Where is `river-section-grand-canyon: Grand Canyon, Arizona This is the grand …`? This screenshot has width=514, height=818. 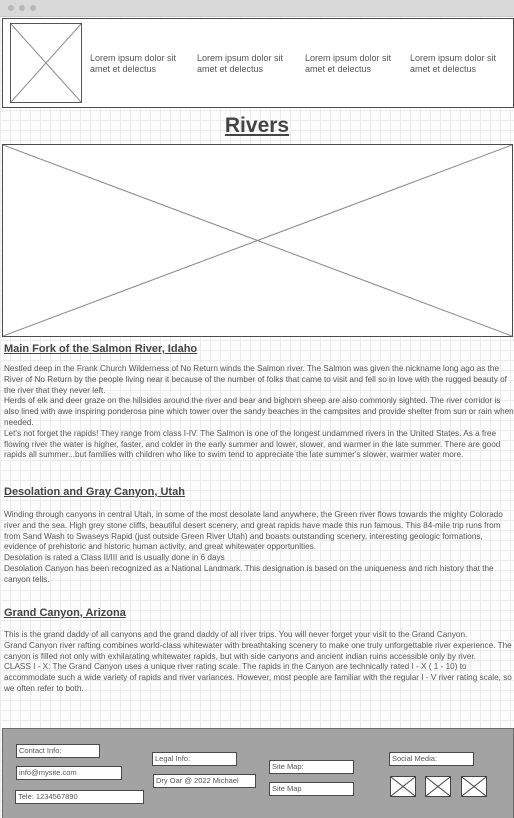 river-section-grand-canyon: Grand Canyon, Arizona This is the grand … is located at coordinates (259, 651).